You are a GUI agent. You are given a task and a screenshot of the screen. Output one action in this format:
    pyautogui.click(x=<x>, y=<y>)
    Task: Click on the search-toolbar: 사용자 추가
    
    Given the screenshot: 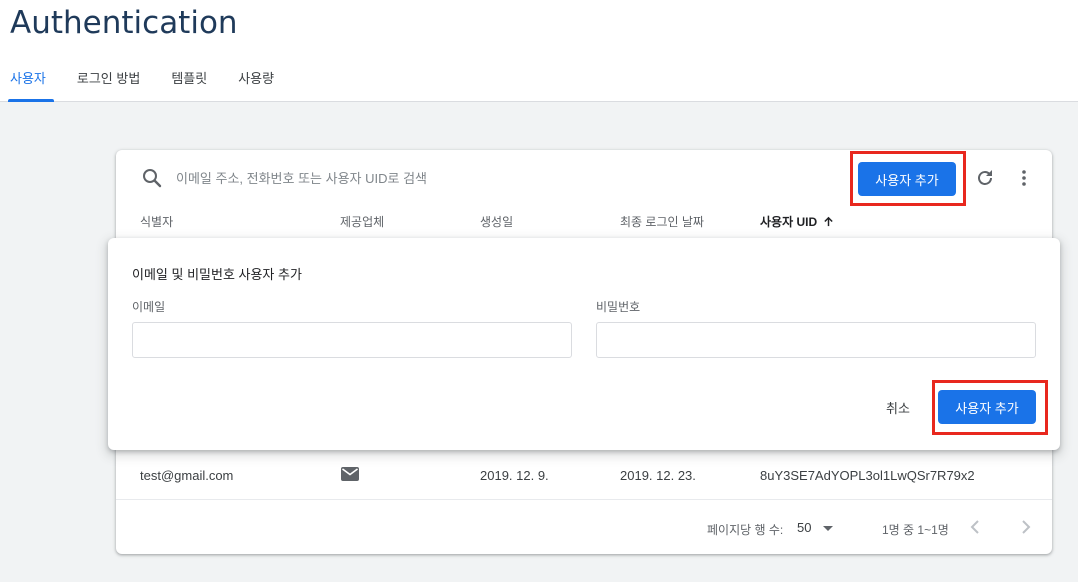 What is the action you would take?
    pyautogui.click(x=584, y=178)
    